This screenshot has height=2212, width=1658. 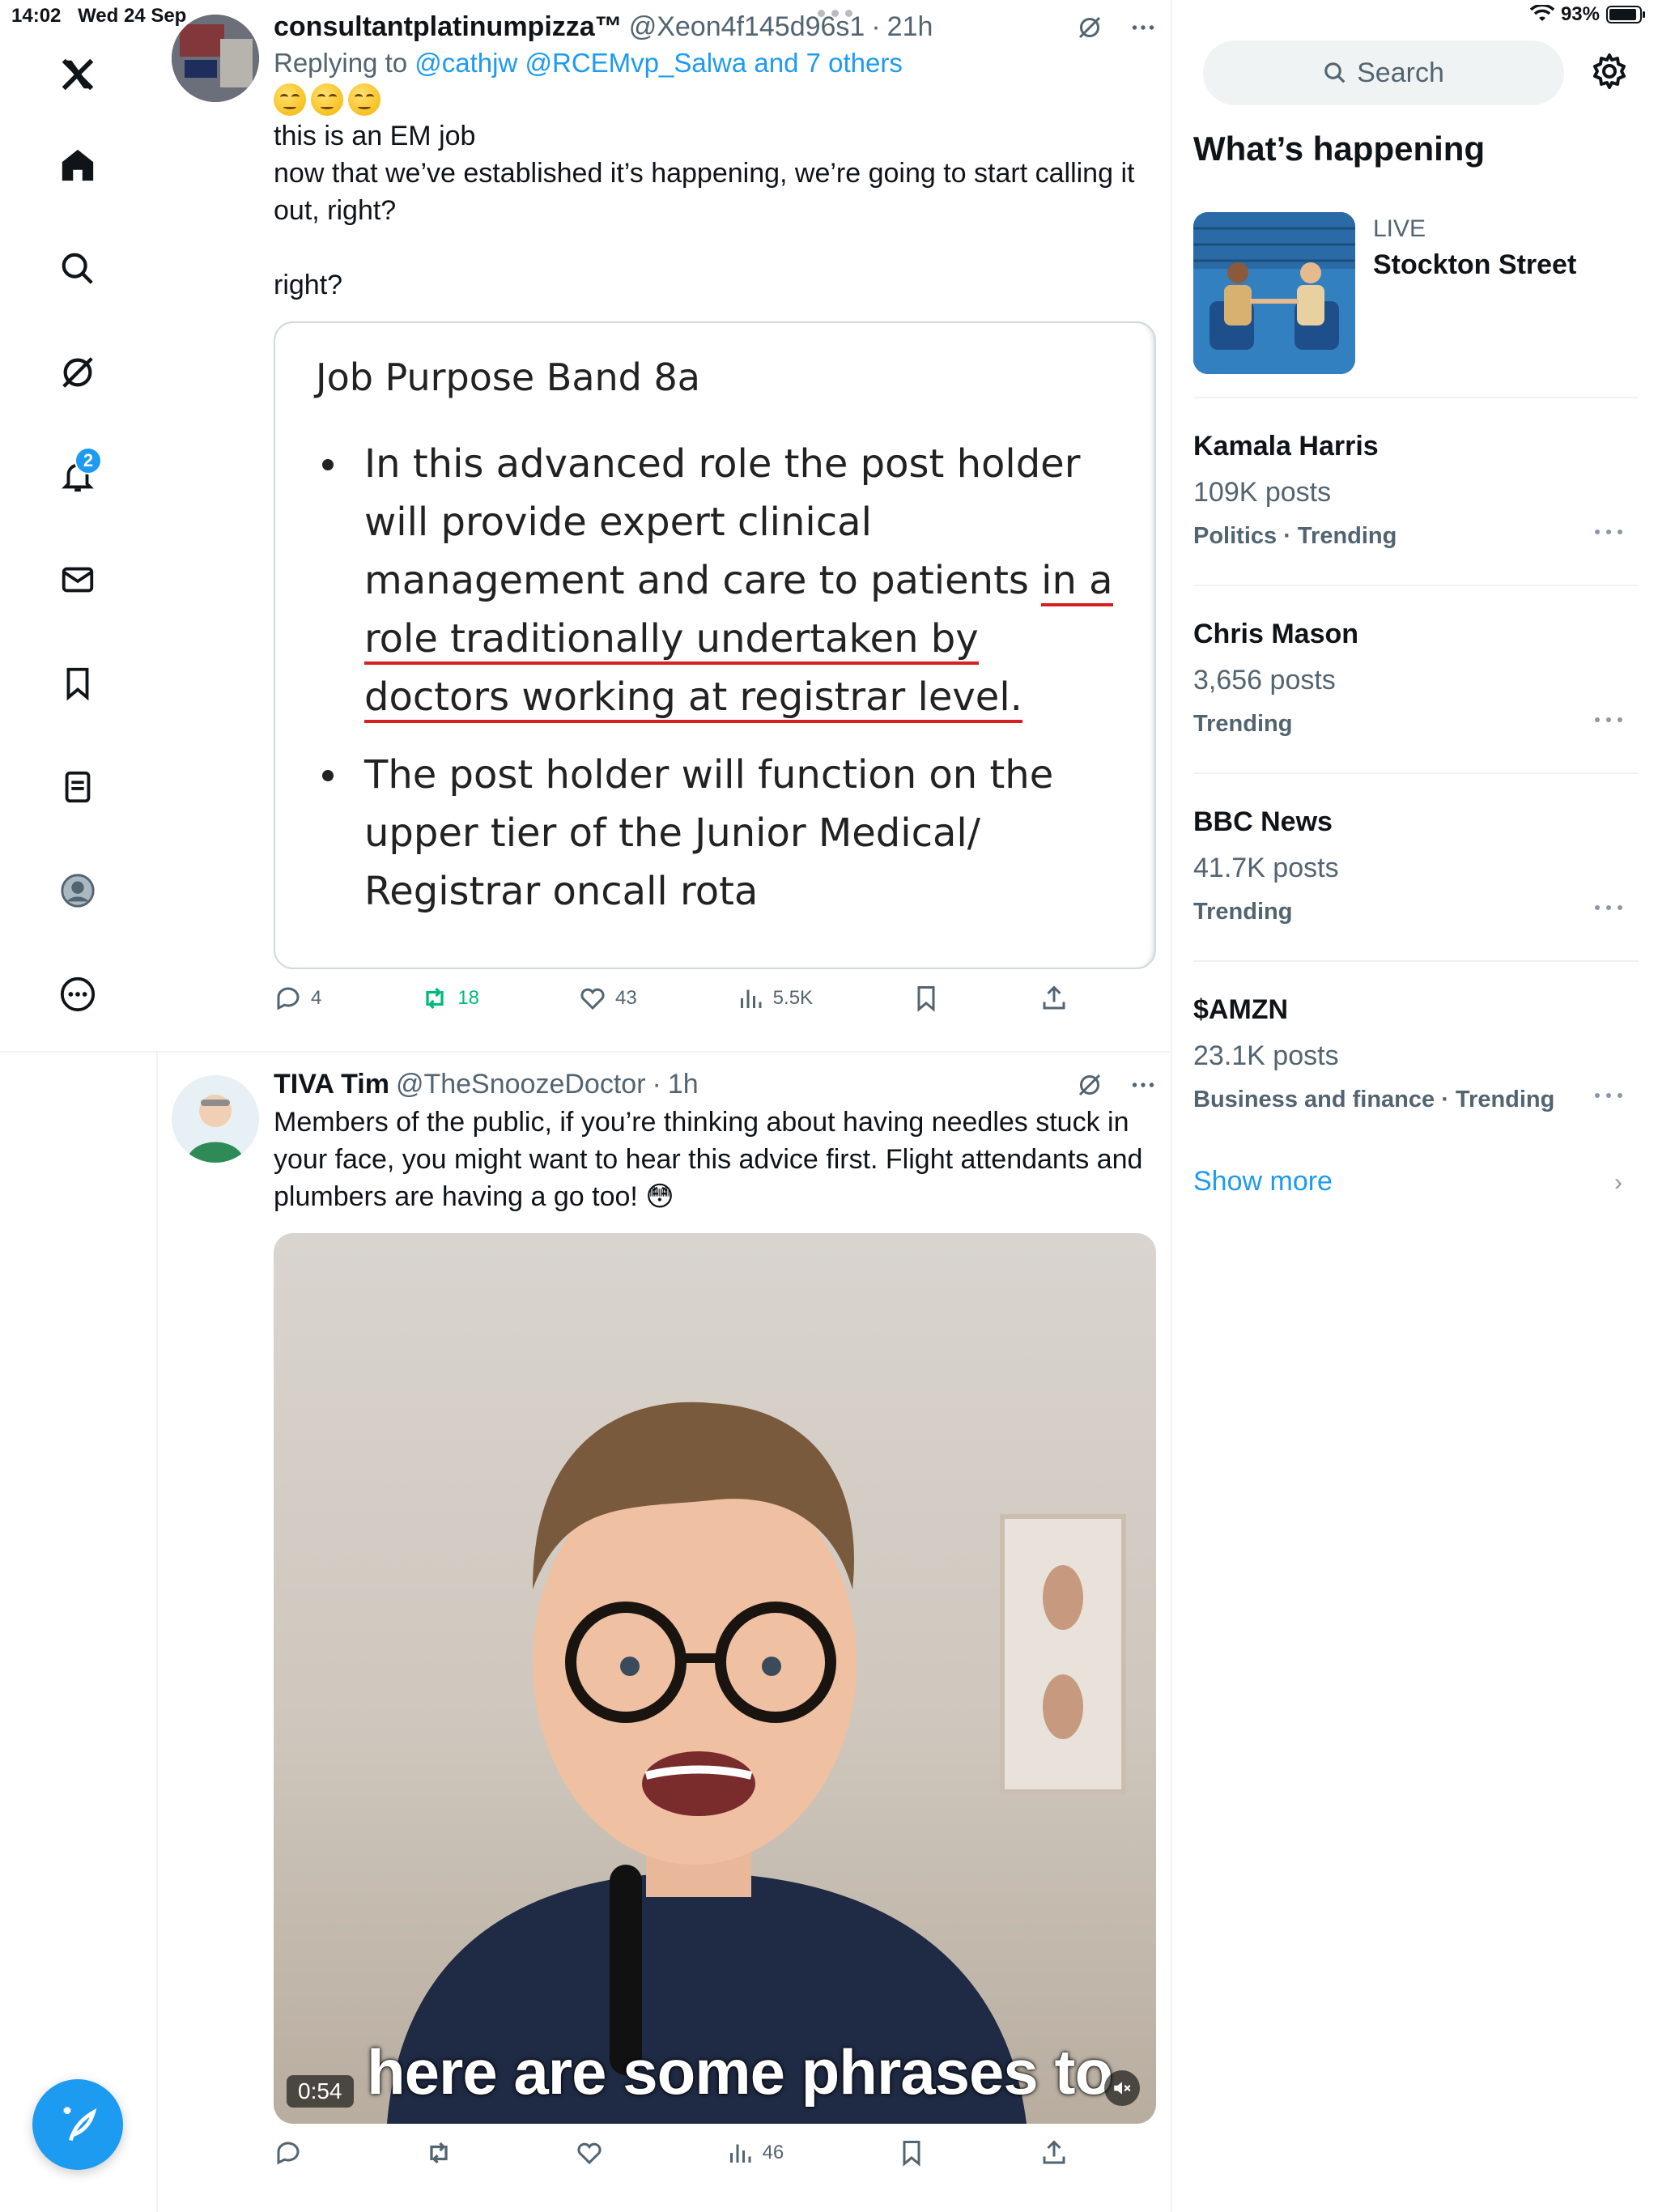 What do you see at coordinates (1374, 1099) in the screenshot?
I see `trend-category: Business and finance · Trending` at bounding box center [1374, 1099].